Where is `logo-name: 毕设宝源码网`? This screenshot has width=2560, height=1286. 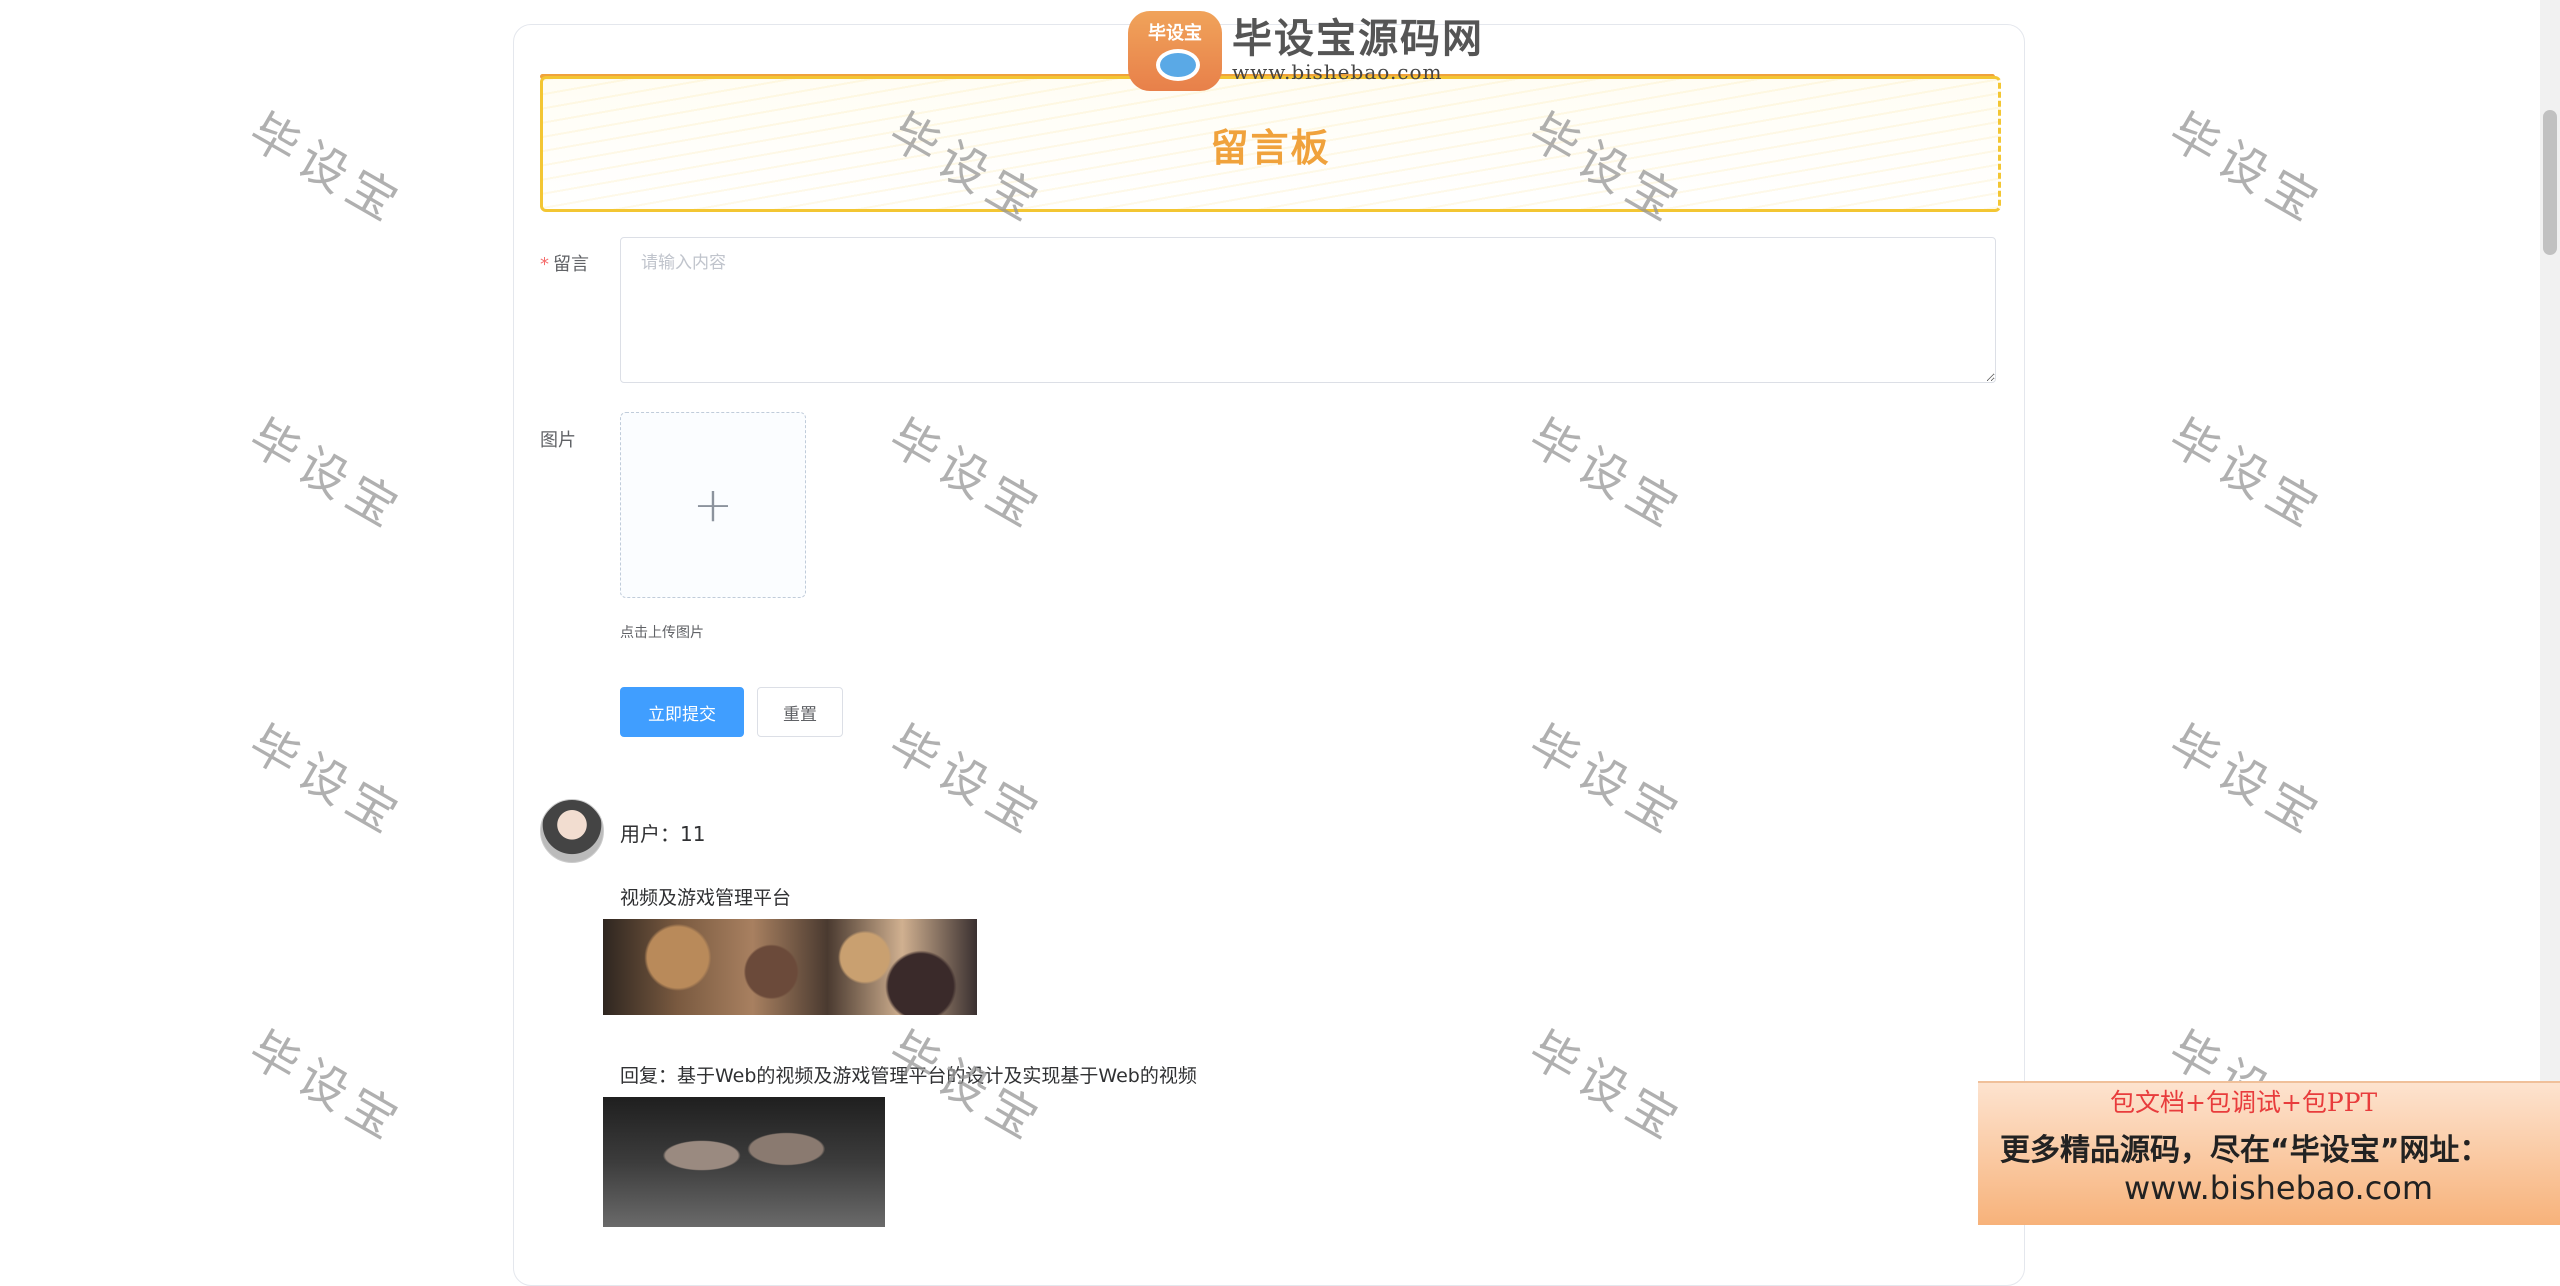
logo-name: 毕设宝源码网 is located at coordinates (1358, 39).